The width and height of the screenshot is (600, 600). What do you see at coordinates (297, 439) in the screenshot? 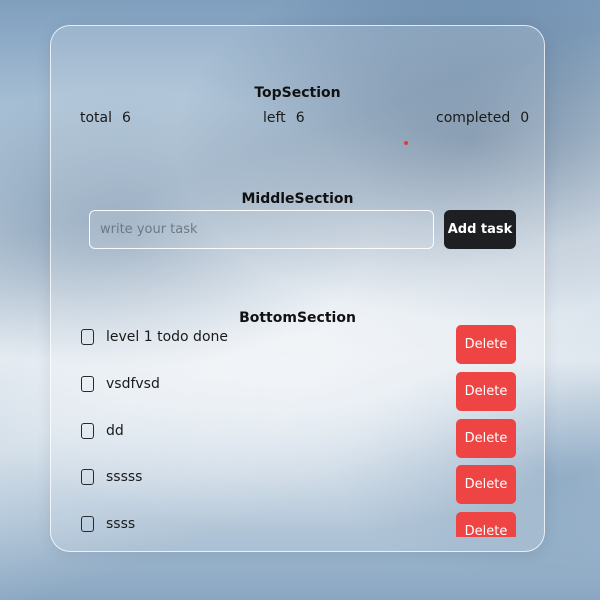
I see `list-item: dd Delete` at bounding box center [297, 439].